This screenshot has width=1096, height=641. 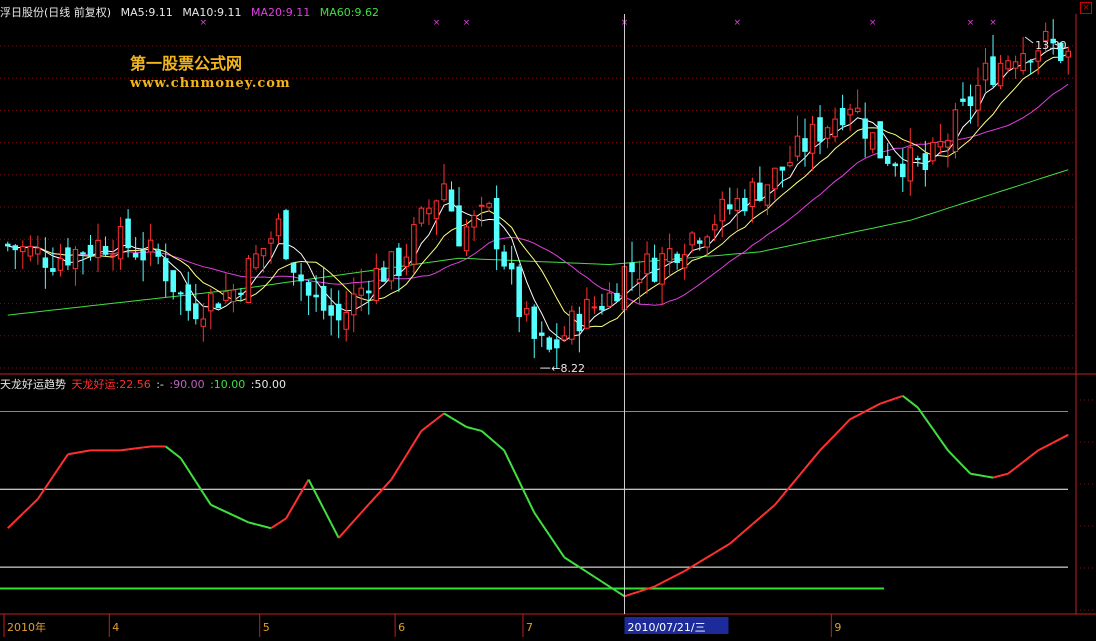 I want to click on date-label: 6, so click(x=401, y=627).